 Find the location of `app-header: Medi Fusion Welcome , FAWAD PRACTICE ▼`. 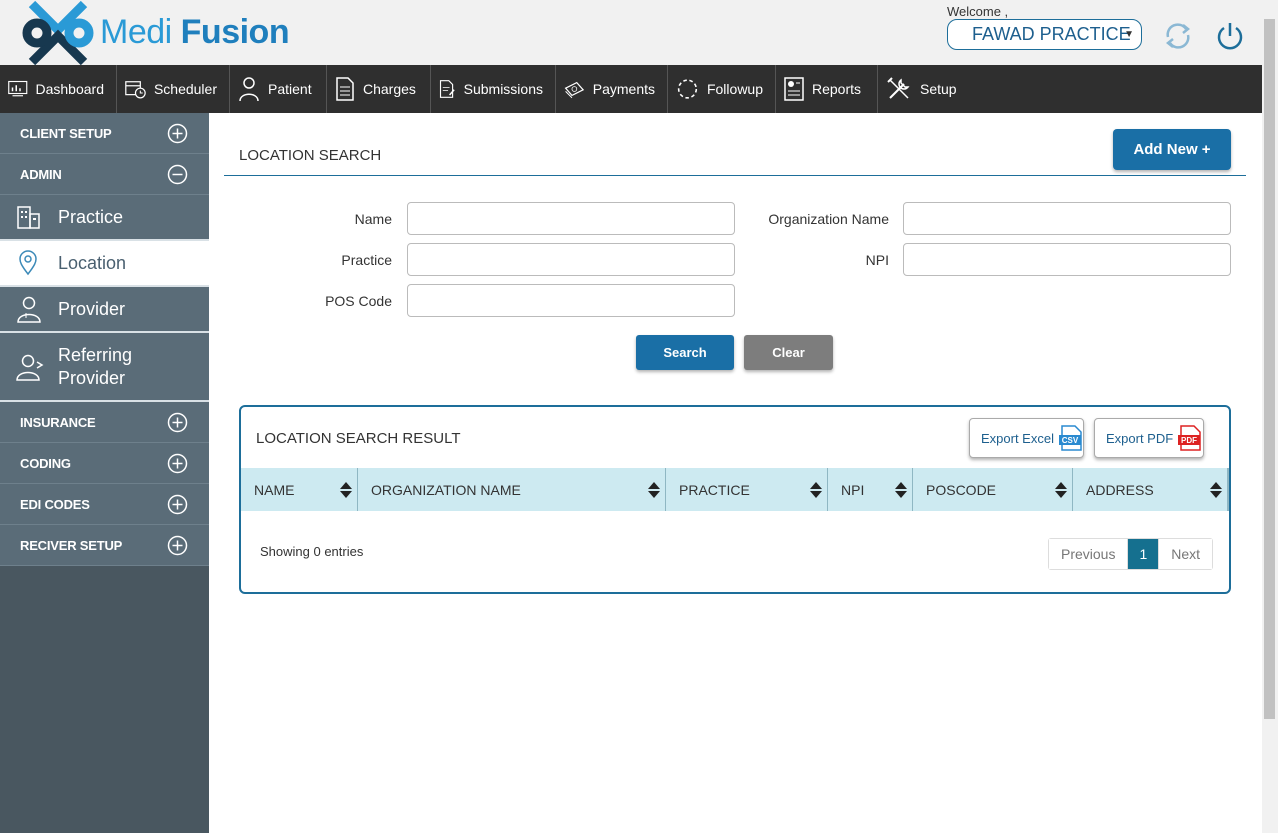

app-header: Medi Fusion Welcome , FAWAD PRACTICE ▼ is located at coordinates (631, 32).